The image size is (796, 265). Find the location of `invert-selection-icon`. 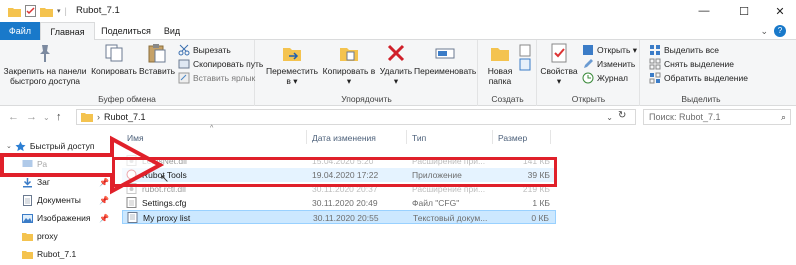

invert-selection-icon is located at coordinates (655, 78).